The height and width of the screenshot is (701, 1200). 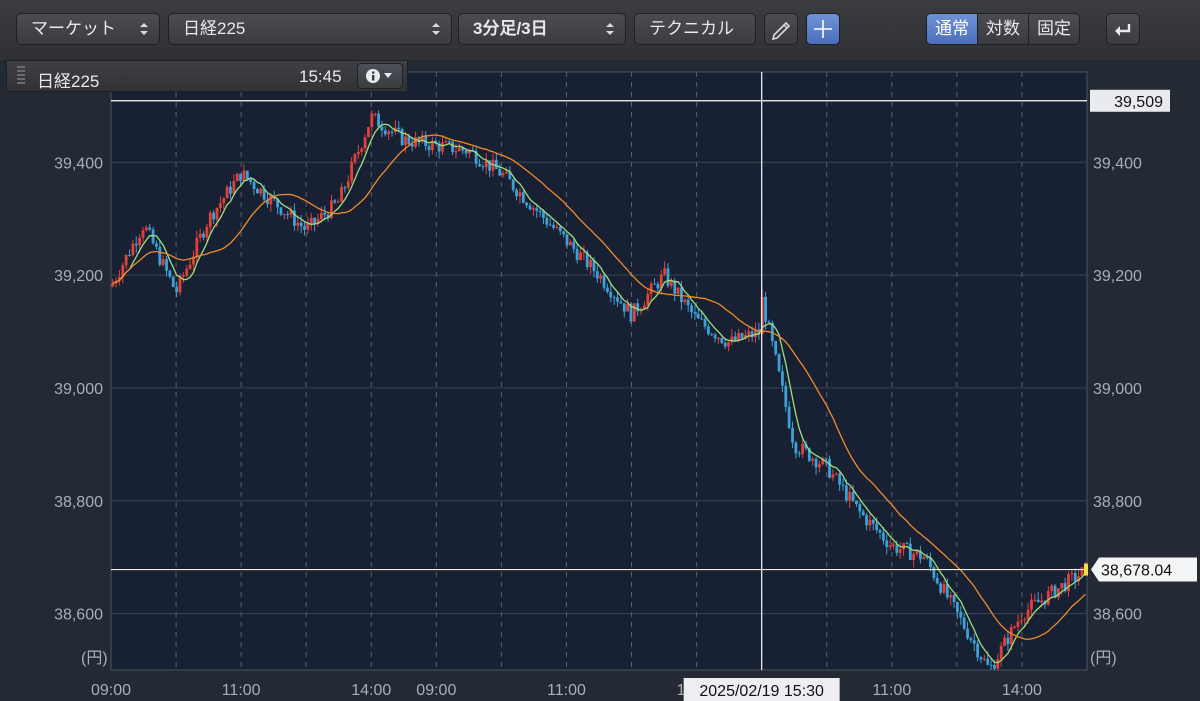 I want to click on scale-fixed-button: 固定, so click(x=1054, y=29).